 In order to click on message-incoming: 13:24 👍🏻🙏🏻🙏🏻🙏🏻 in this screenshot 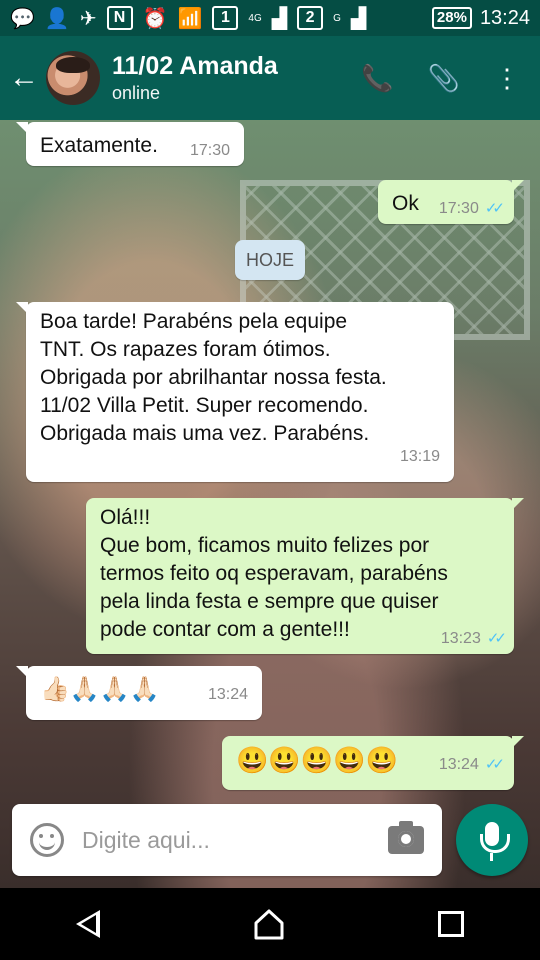, I will do `click(139, 693)`.